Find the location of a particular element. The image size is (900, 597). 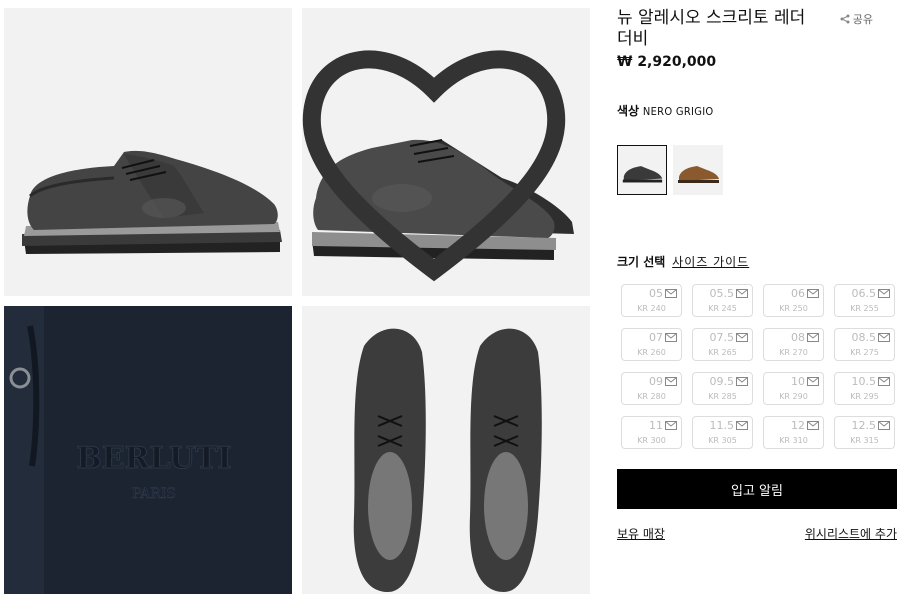

size-eu: 05.5 is located at coordinates (722, 293).